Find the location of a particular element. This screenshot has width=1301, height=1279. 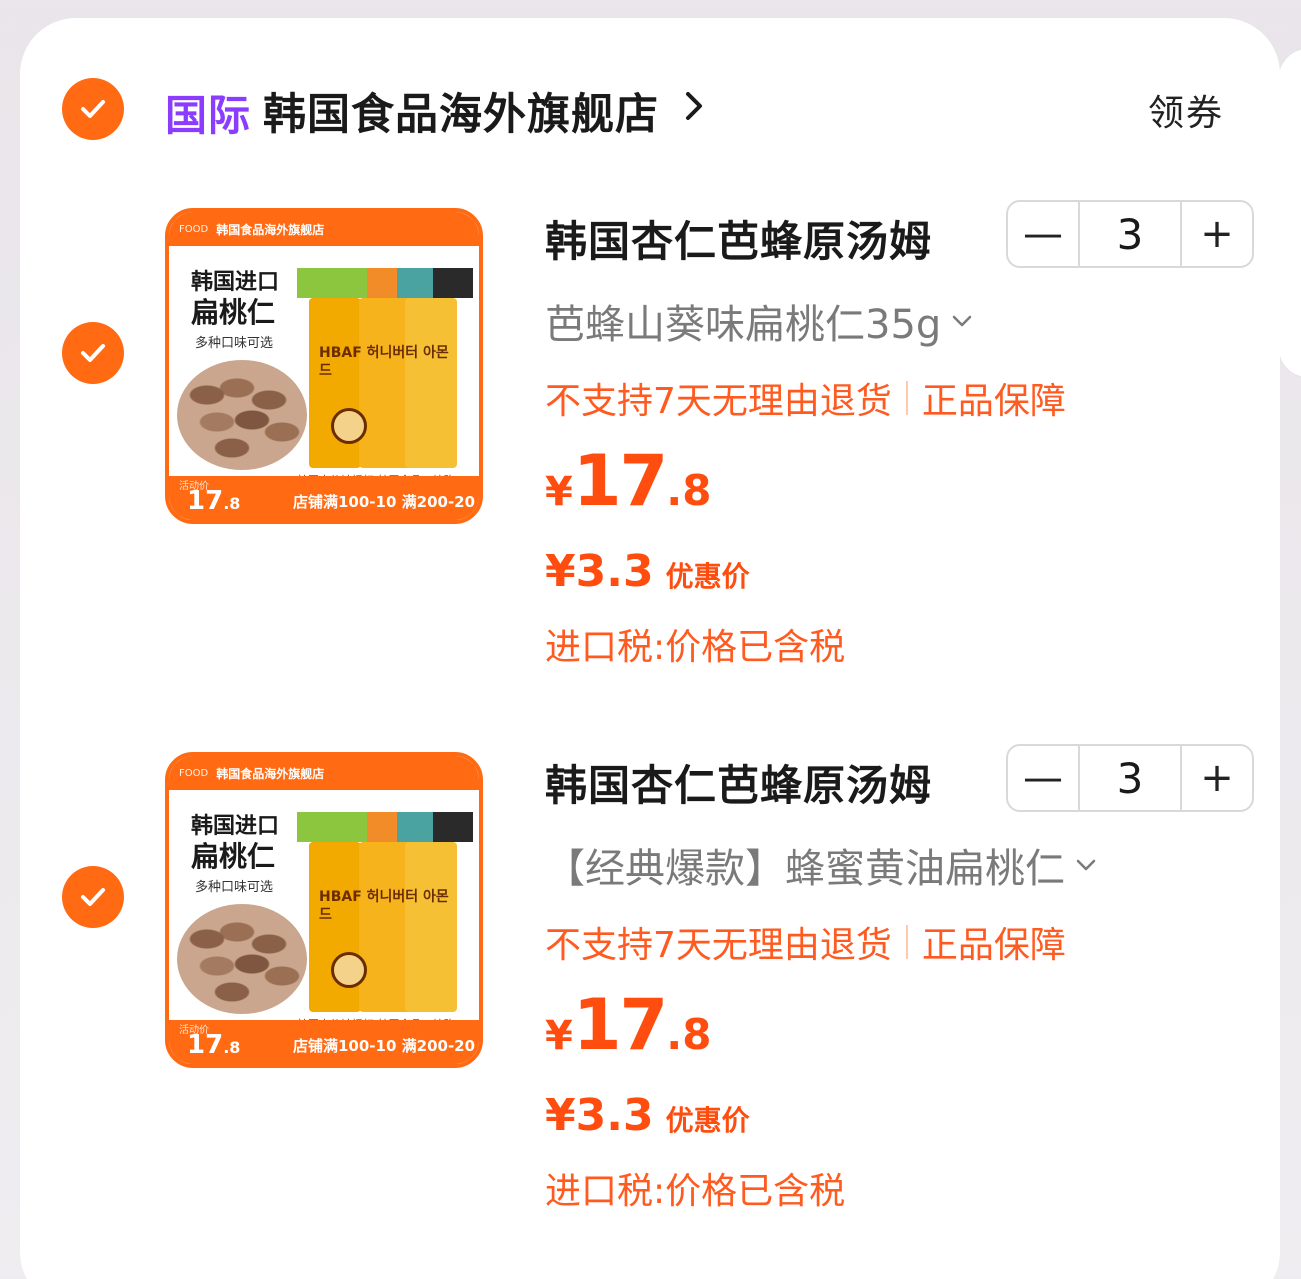

variant-label: 芭蜂山葵味扁桃仁35g is located at coordinates (743, 325).